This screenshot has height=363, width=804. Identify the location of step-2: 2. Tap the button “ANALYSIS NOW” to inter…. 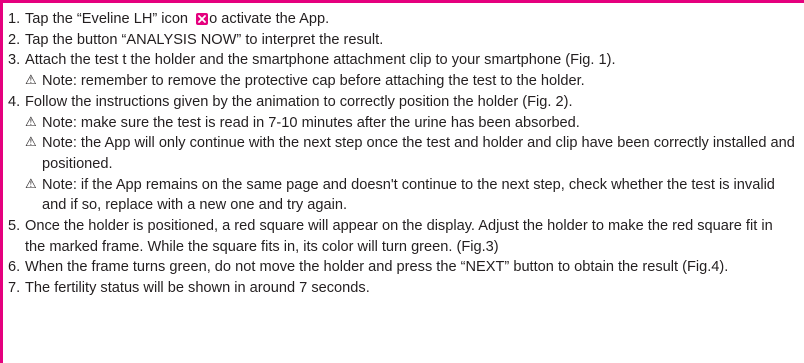
(402, 40).